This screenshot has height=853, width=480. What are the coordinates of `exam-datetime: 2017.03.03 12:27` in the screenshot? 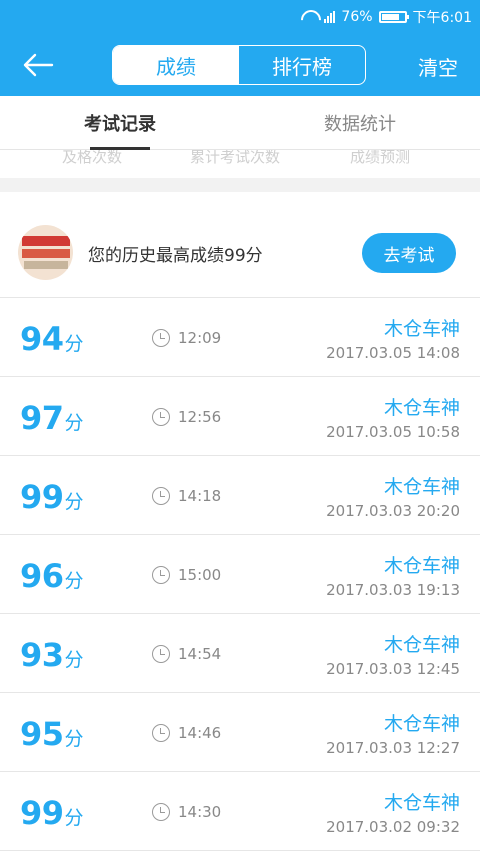 It's located at (393, 748).